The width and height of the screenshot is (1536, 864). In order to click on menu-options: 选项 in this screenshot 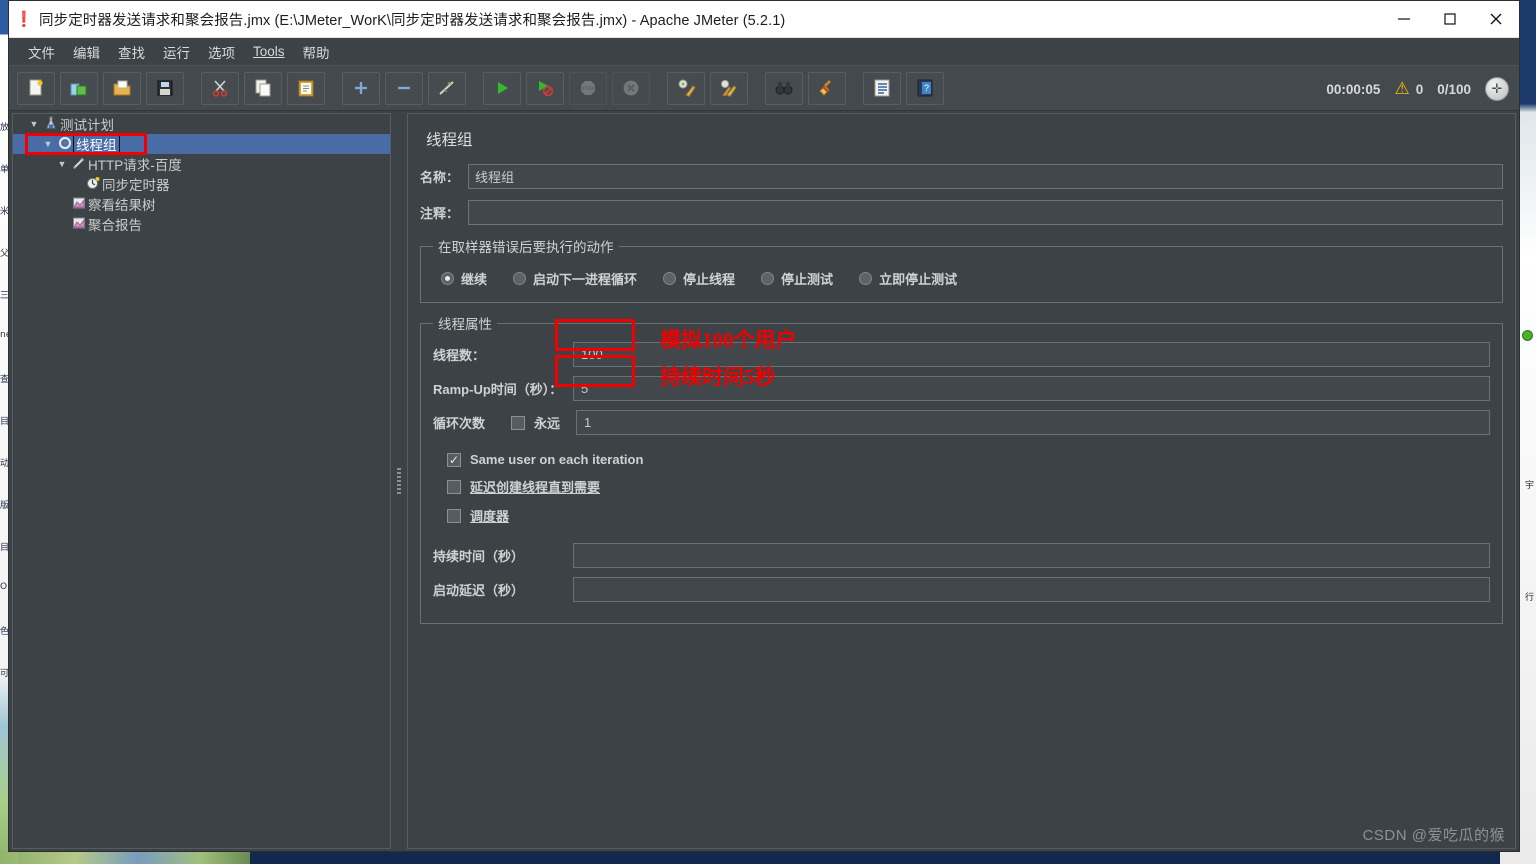, I will do `click(221, 52)`.